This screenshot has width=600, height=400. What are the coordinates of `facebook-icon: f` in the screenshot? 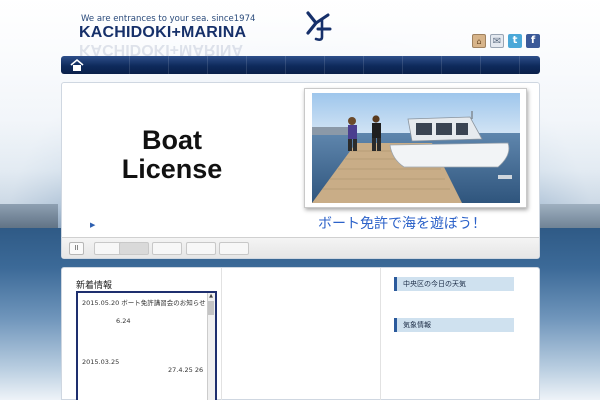 It's located at (533, 41).